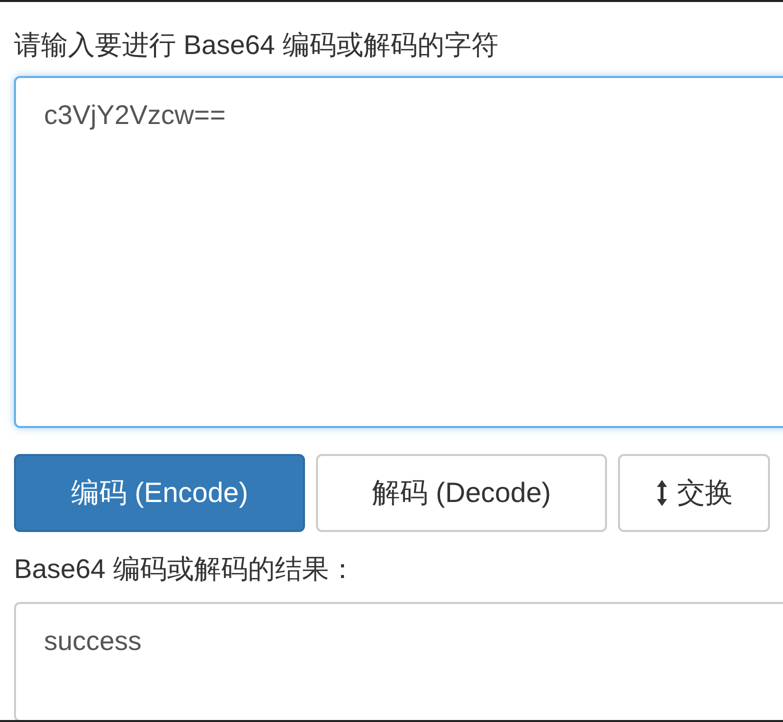 This screenshot has height=722, width=783. I want to click on result-label: Base64 编码或解码的结果：, so click(186, 569).